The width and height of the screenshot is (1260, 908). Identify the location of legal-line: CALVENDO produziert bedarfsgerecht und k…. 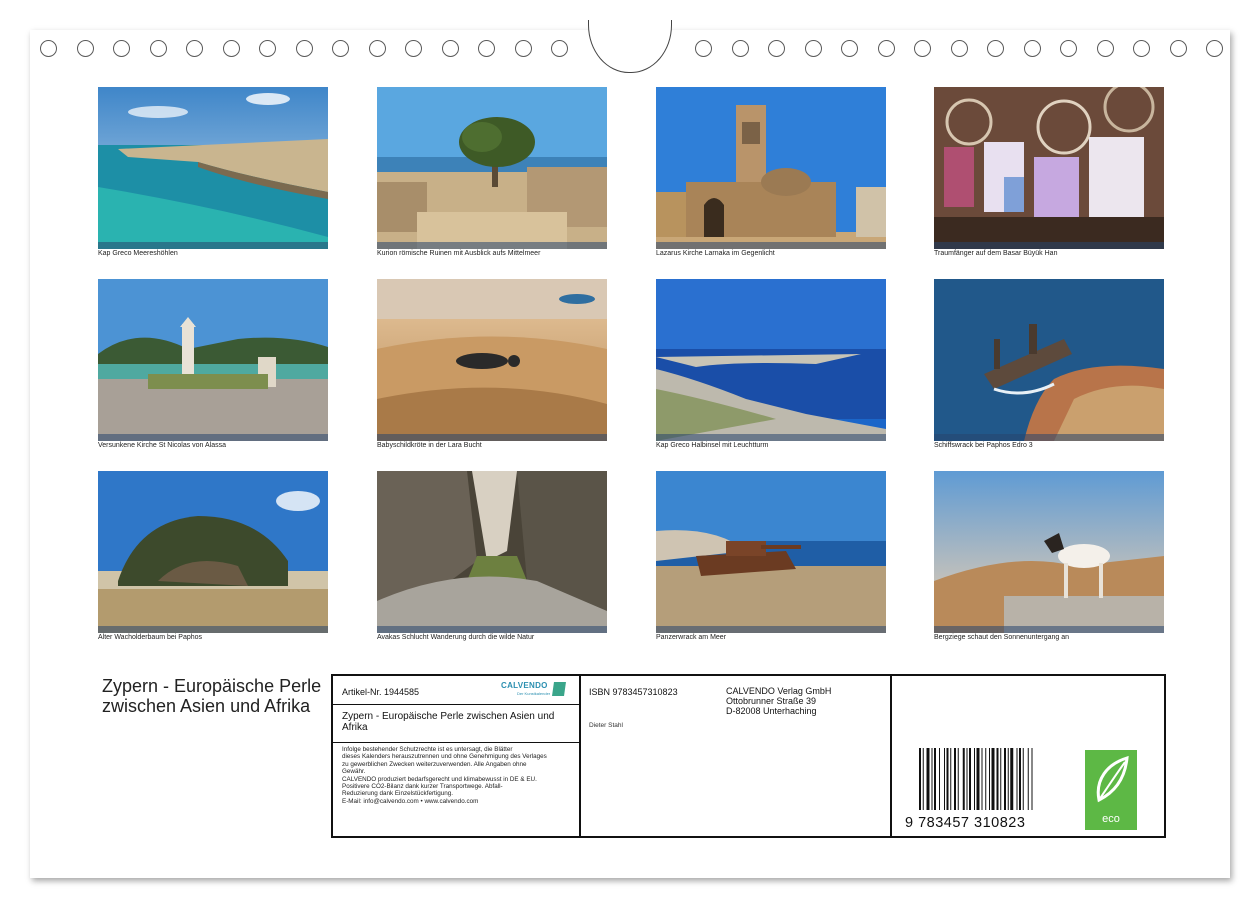
(439, 779).